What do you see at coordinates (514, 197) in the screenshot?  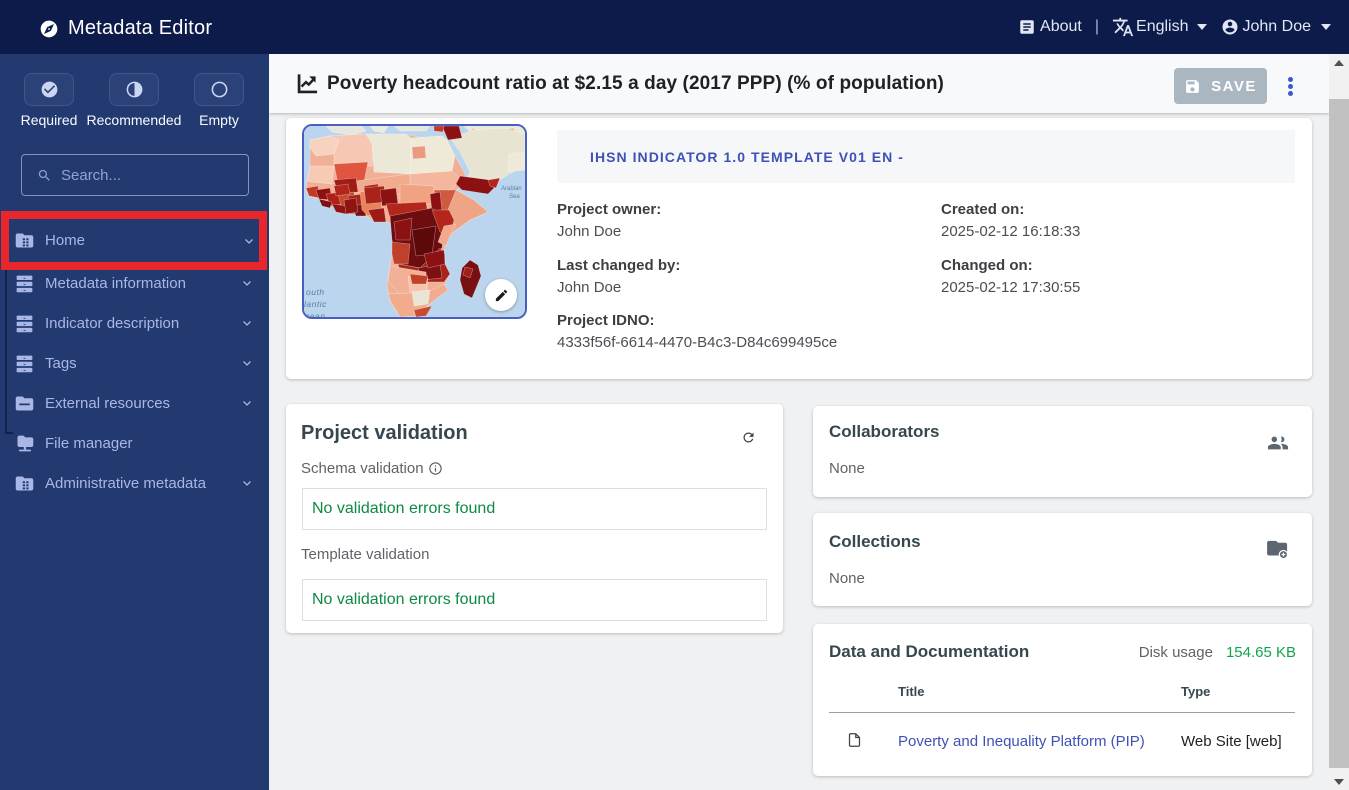 I see `svg-text: Sea` at bounding box center [514, 197].